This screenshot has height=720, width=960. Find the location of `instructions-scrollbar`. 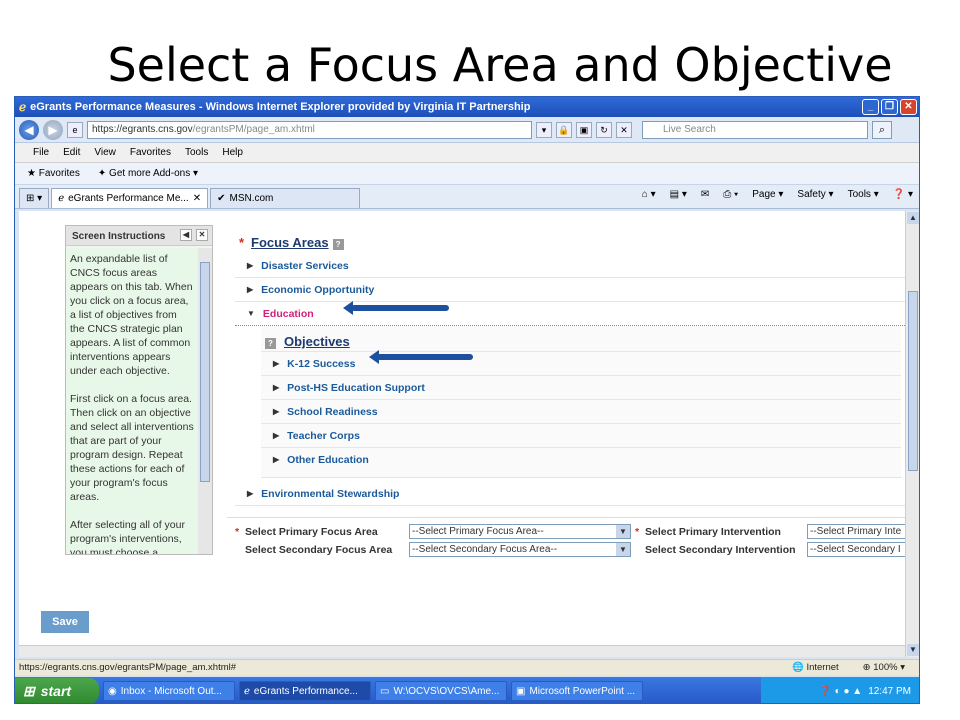

instructions-scrollbar is located at coordinates (205, 401).